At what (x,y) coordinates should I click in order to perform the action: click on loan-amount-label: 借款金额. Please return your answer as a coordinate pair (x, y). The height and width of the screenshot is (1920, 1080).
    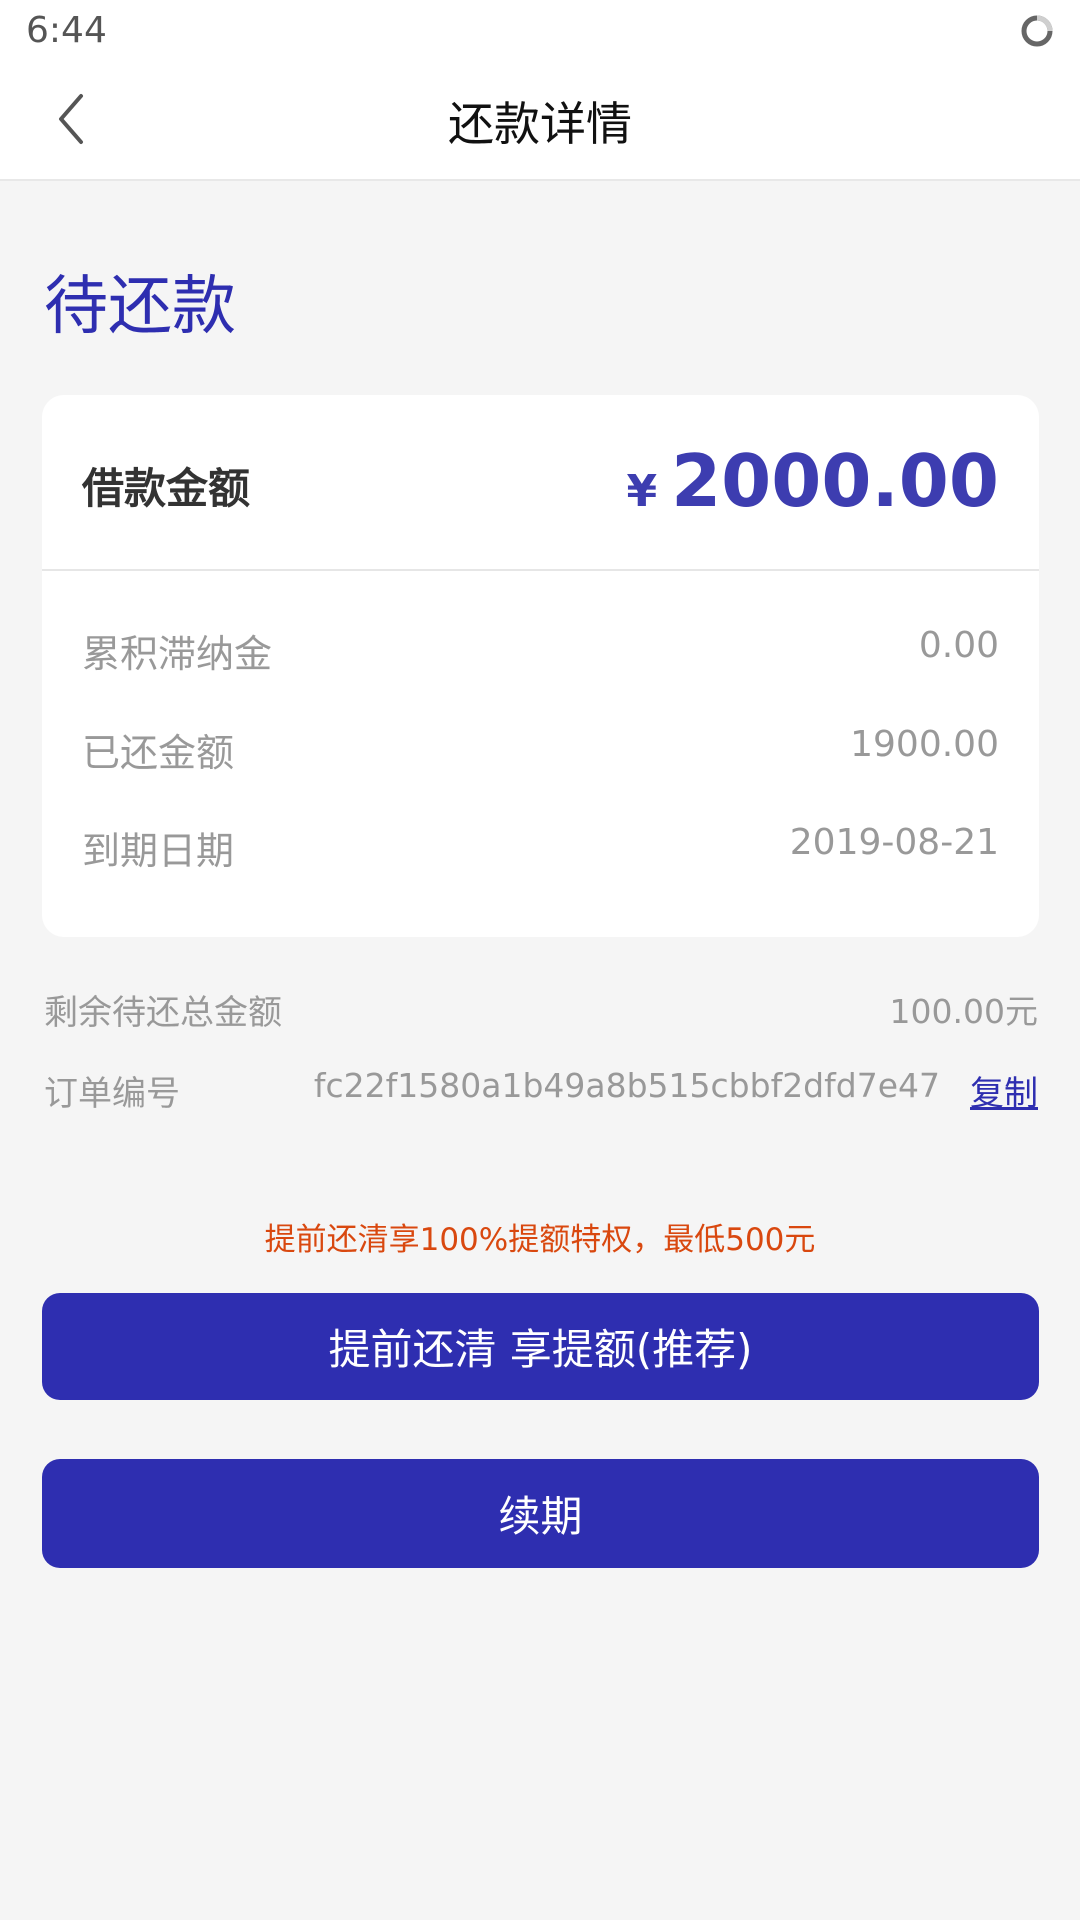
    Looking at the image, I should click on (166, 488).